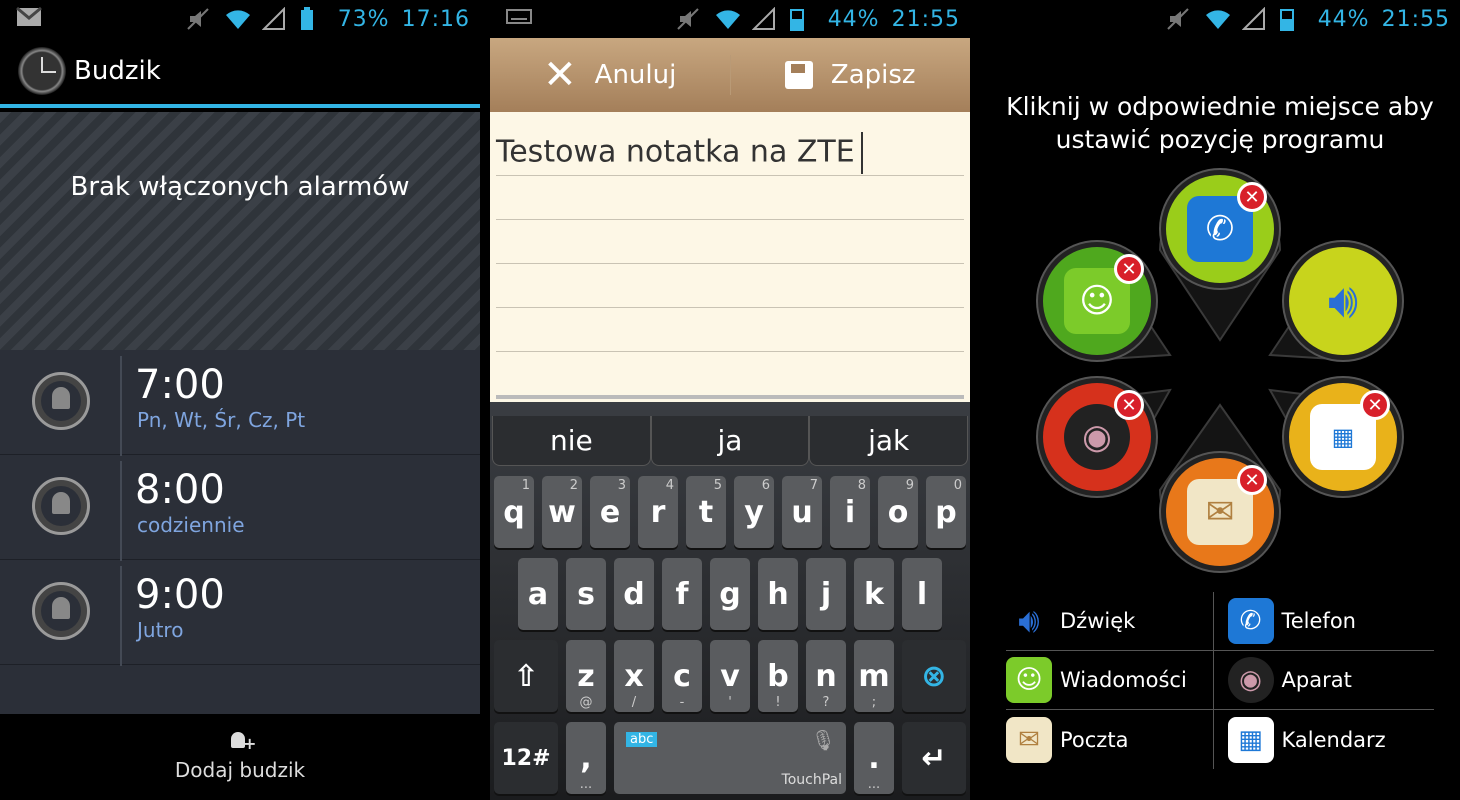 The image size is (1460, 800). I want to click on divider, so click(121, 616).